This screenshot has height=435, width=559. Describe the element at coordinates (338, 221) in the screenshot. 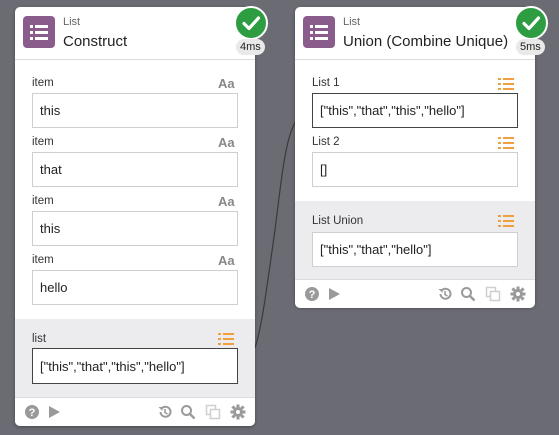

I see `output-label: List Union` at that location.